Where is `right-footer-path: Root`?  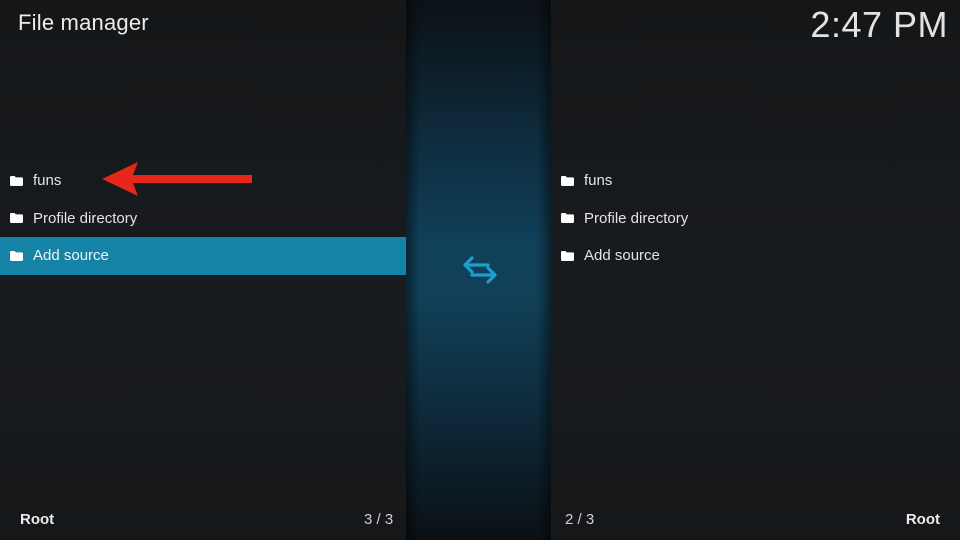 right-footer-path: Root is located at coordinates (922, 519).